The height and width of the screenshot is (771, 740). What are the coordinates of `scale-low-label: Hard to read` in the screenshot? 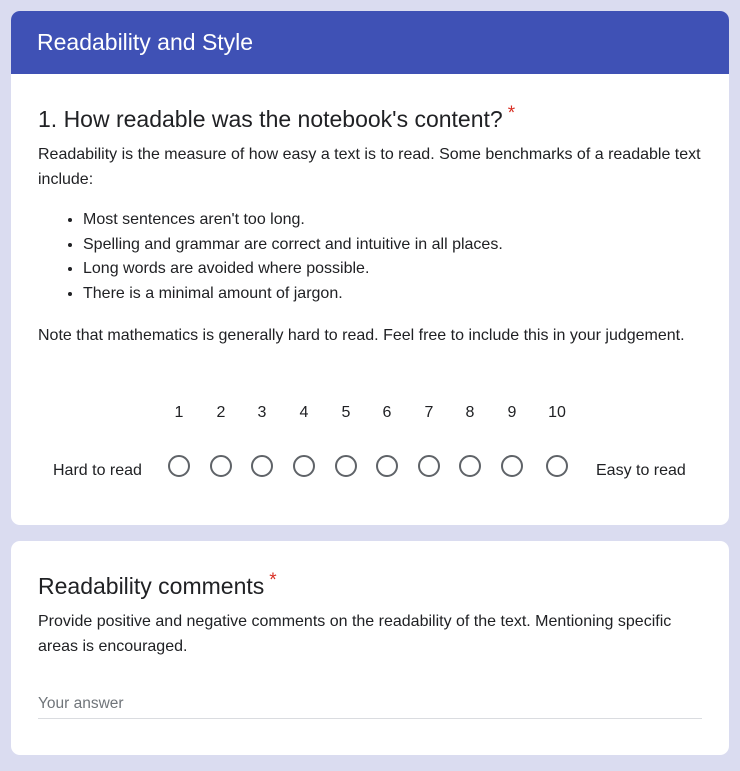 It's located at (97, 470).